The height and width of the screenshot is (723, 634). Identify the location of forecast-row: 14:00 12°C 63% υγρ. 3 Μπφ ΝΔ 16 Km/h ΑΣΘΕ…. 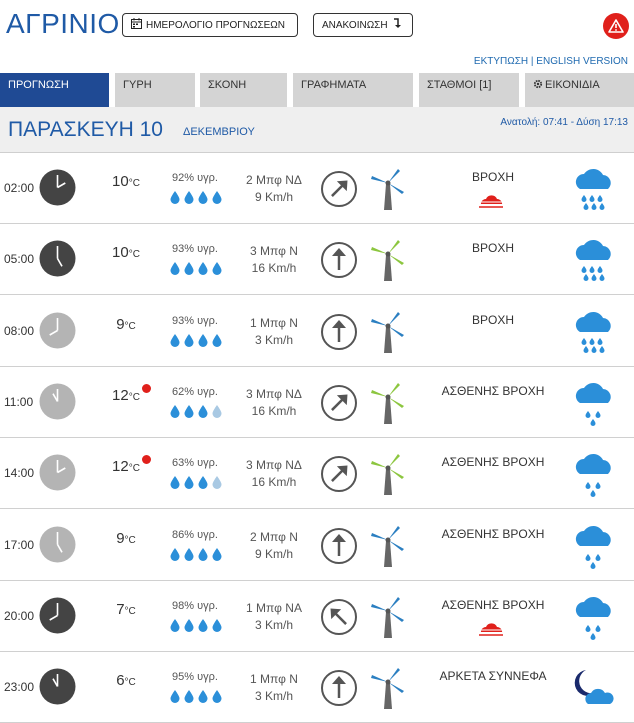
(317, 474).